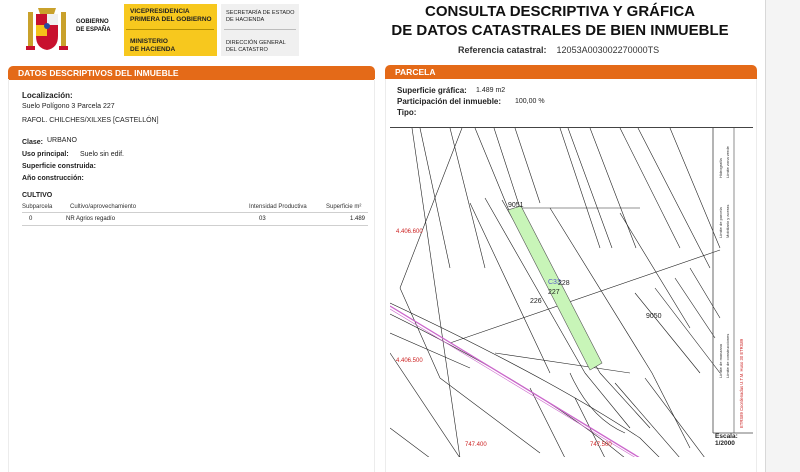 The width and height of the screenshot is (800, 472). I want to click on direccion-general-text: DIRECCIÓN GENERAL DEL CATASTRO, so click(256, 46).